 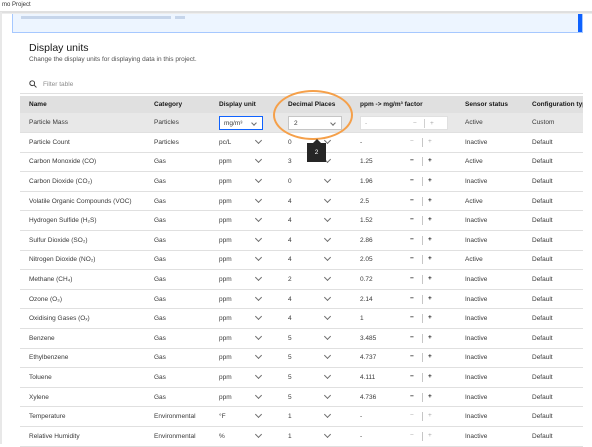 I want to click on column-header-configuration-type: Configuration type, so click(x=553, y=104).